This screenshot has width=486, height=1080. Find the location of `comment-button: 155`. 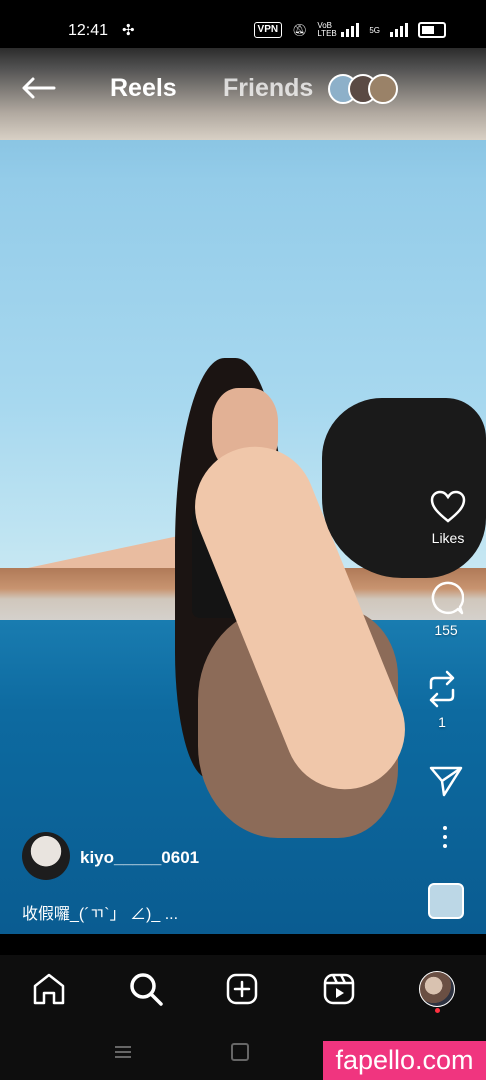

comment-button: 155 is located at coordinates (446, 609).